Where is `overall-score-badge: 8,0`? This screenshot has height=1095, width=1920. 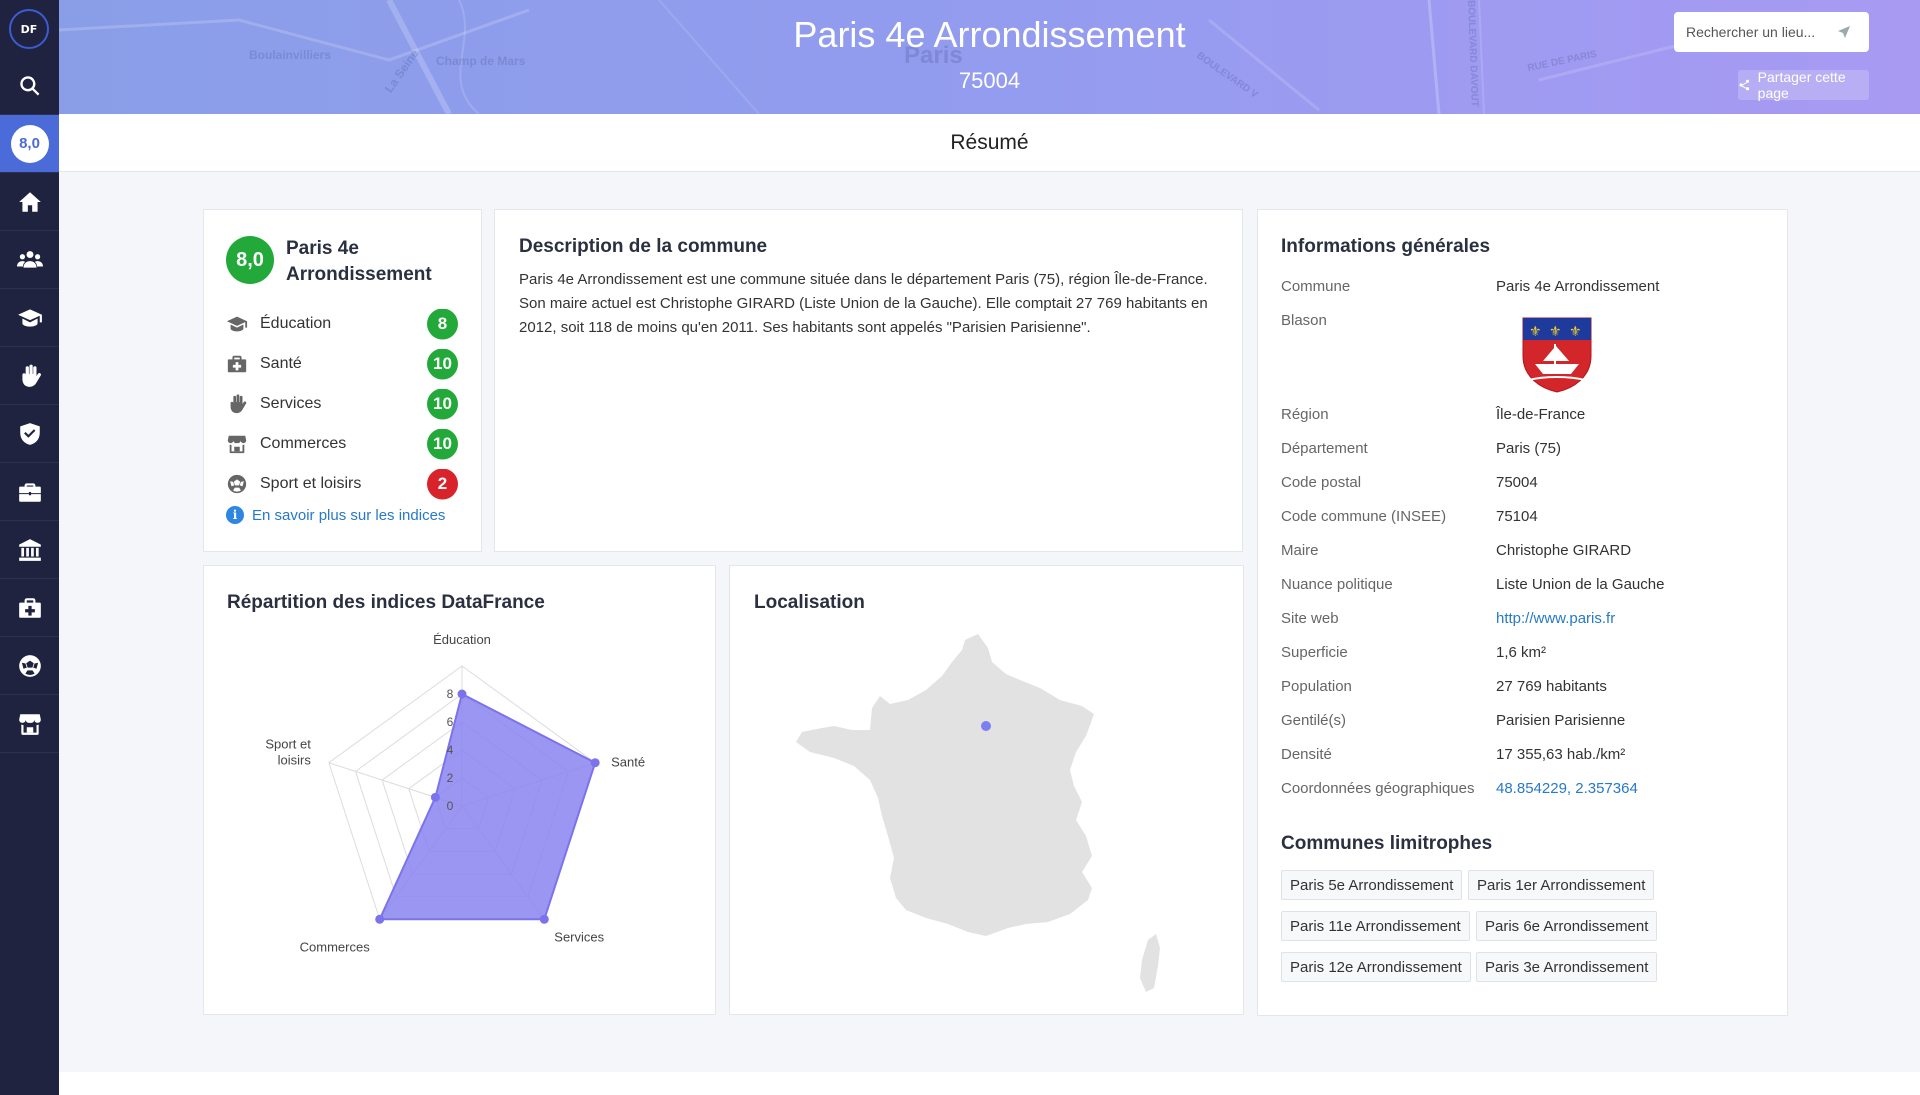
overall-score-badge: 8,0 is located at coordinates (250, 260).